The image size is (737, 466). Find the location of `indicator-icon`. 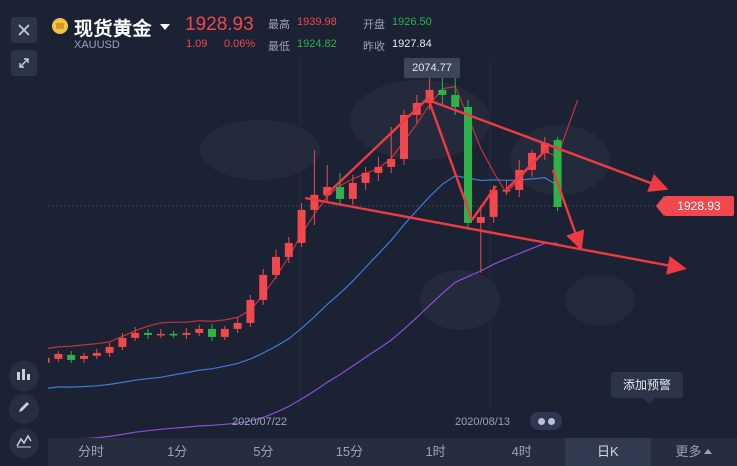

indicator-icon is located at coordinates (24, 376).